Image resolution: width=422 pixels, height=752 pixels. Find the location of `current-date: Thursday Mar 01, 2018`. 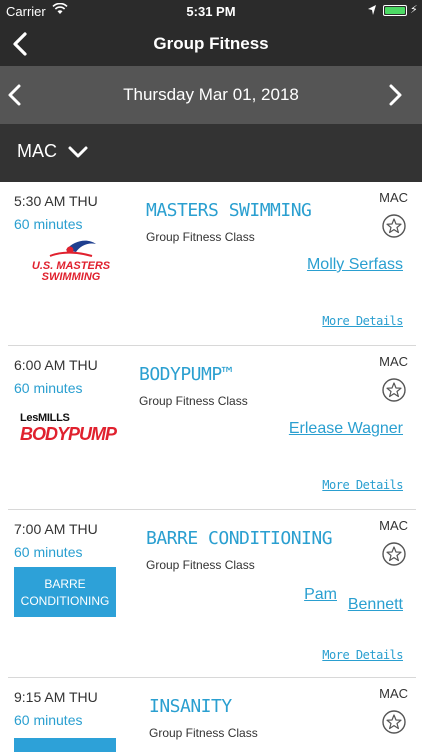

current-date: Thursday Mar 01, 2018 is located at coordinates (211, 94).